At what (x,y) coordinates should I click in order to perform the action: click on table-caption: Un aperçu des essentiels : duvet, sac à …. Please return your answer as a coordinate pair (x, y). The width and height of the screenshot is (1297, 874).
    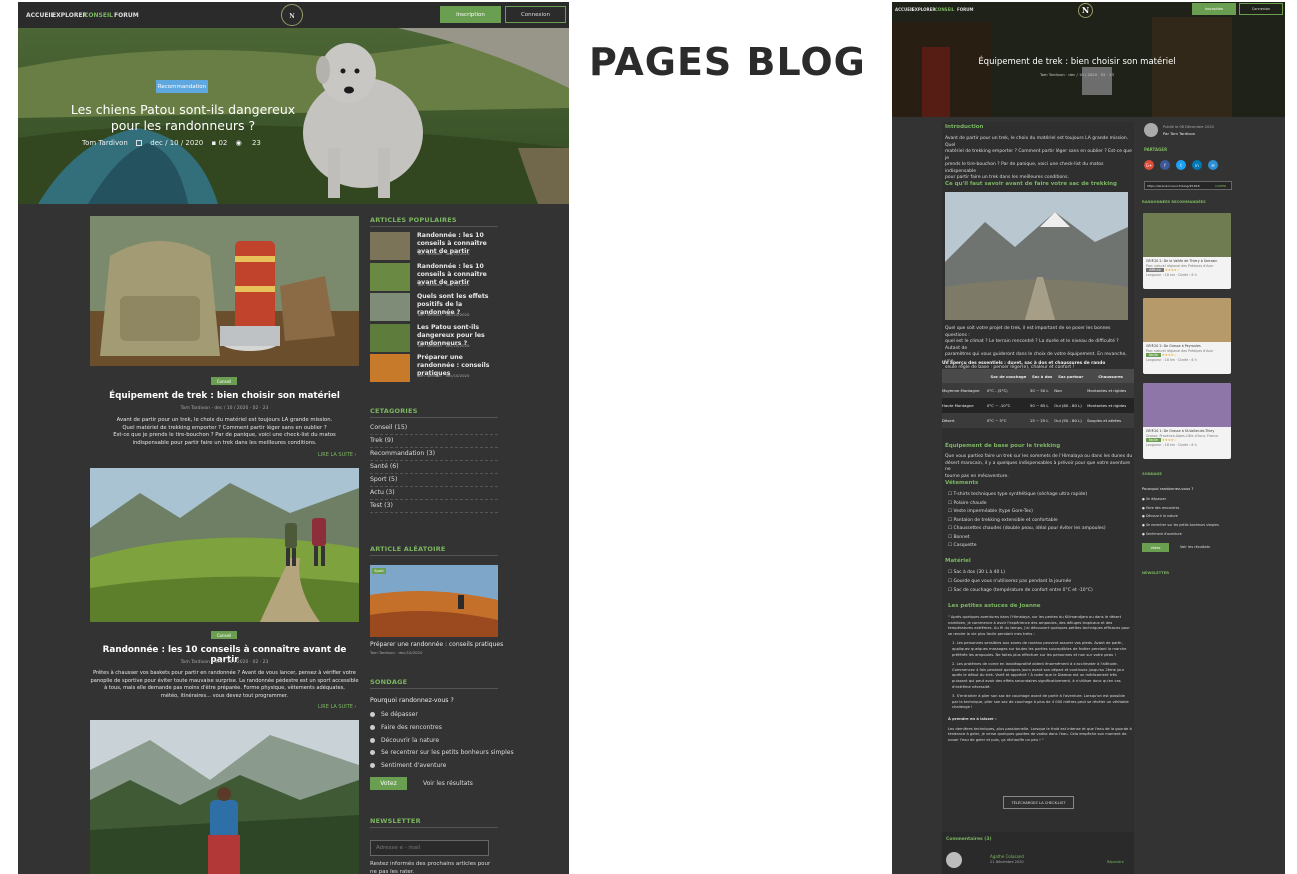
    Looking at the image, I should click on (1024, 363).